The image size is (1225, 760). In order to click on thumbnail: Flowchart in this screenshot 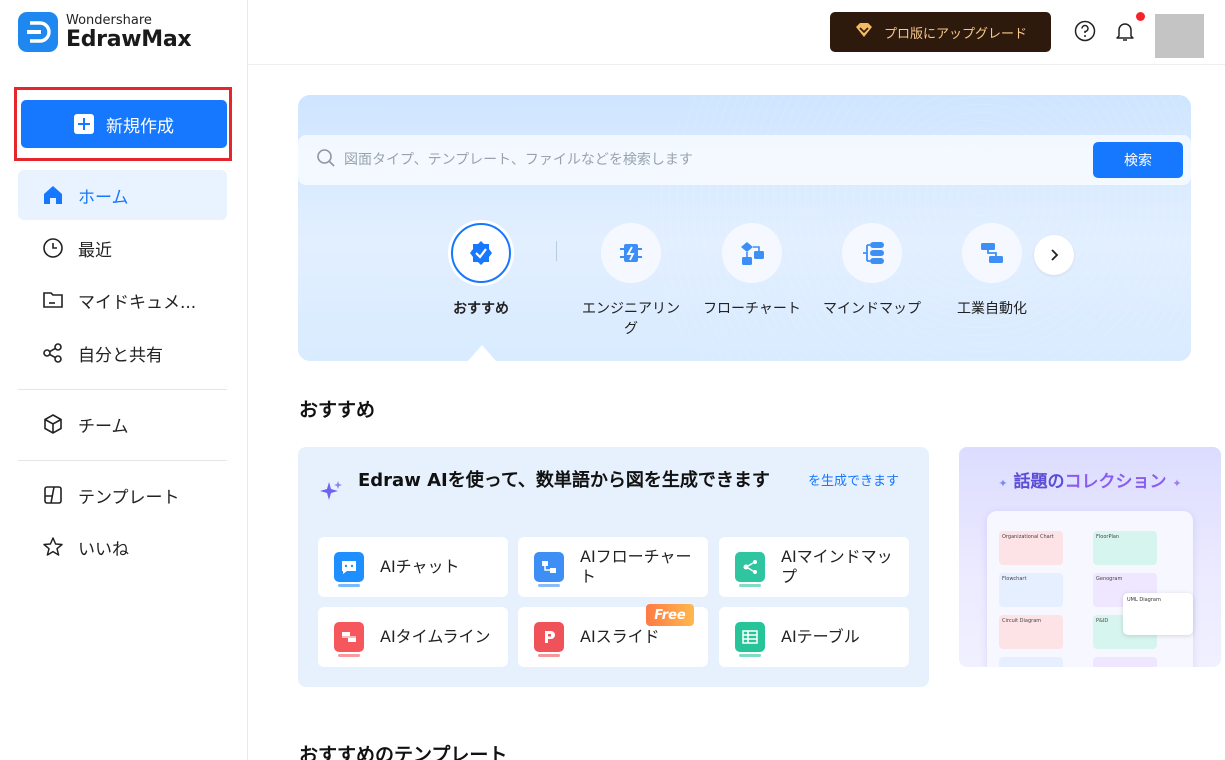, I will do `click(1031, 590)`.